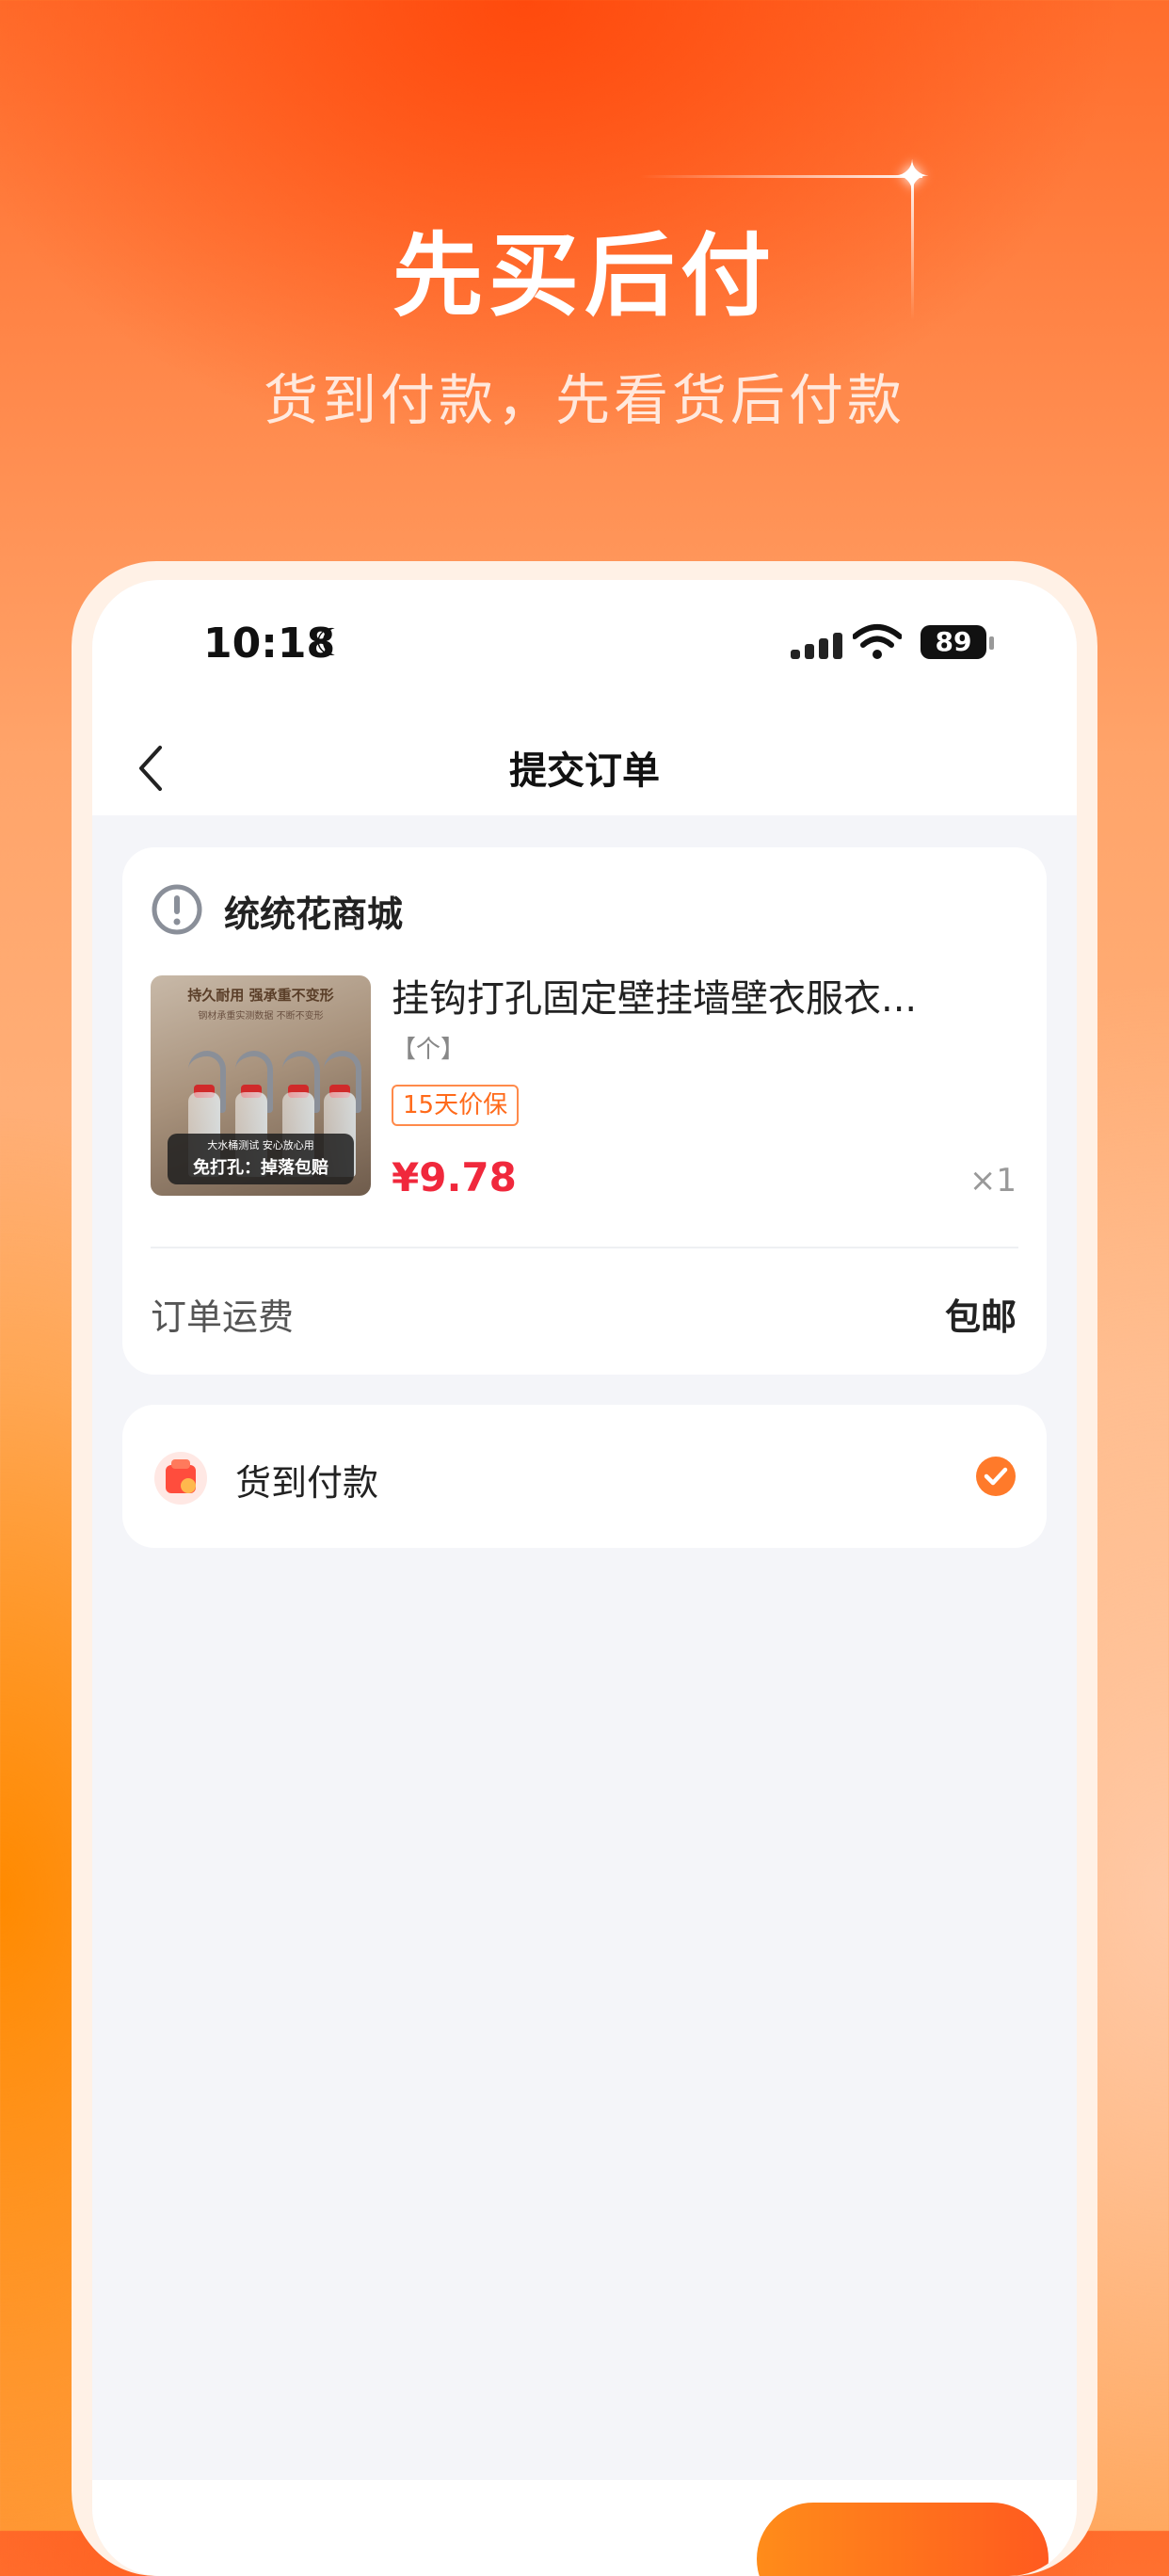 The height and width of the screenshot is (2576, 1169). I want to click on thumb-badge-small: 大水桶测试 安心放心用, so click(260, 1145).